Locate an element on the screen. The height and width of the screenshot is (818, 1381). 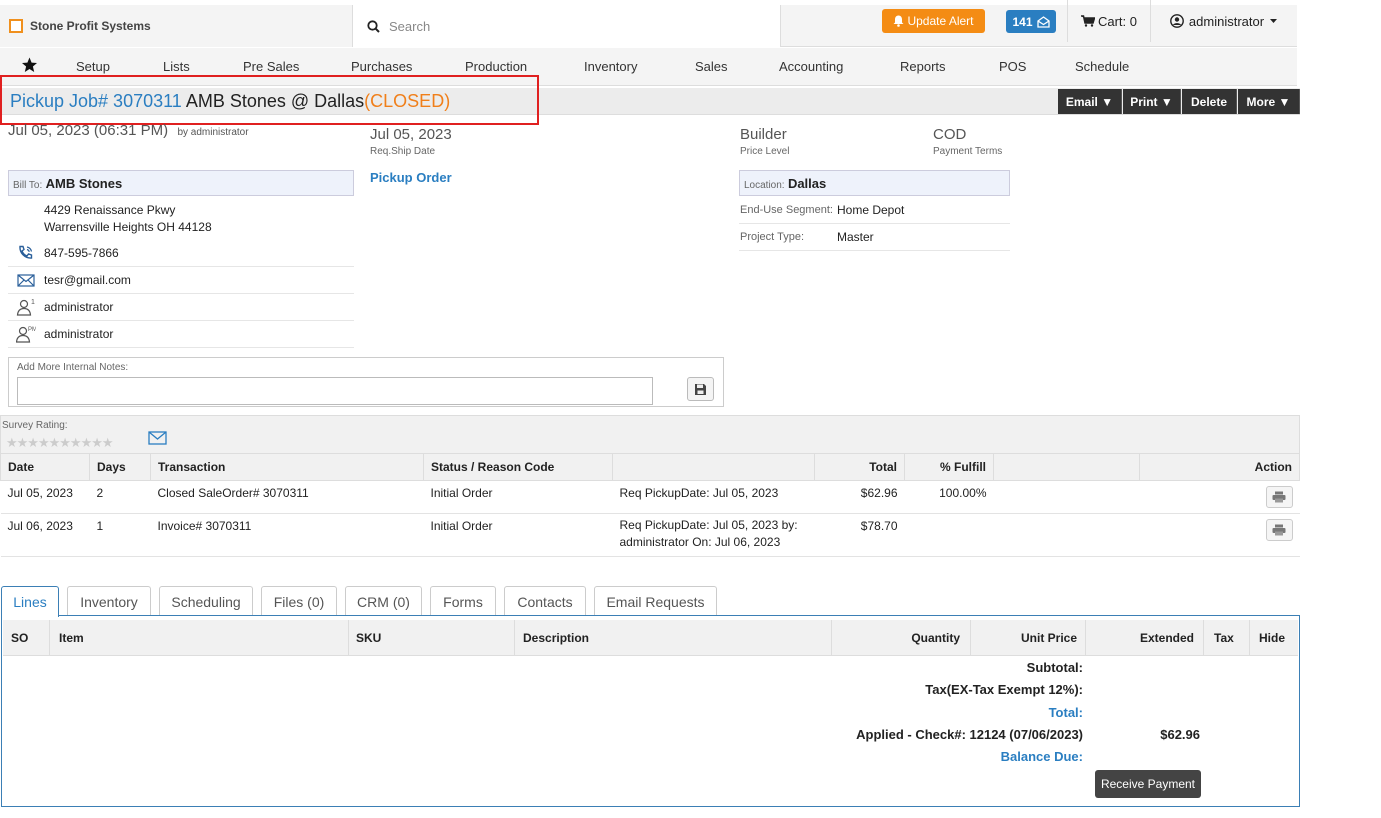
favorites-star-icon is located at coordinates (29, 65).